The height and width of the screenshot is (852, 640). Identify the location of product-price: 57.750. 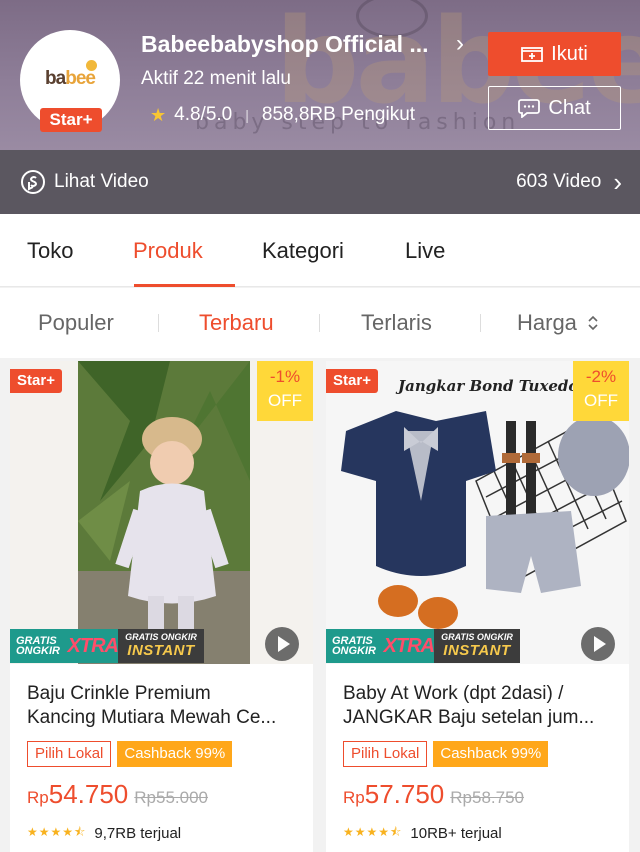
(404, 794).